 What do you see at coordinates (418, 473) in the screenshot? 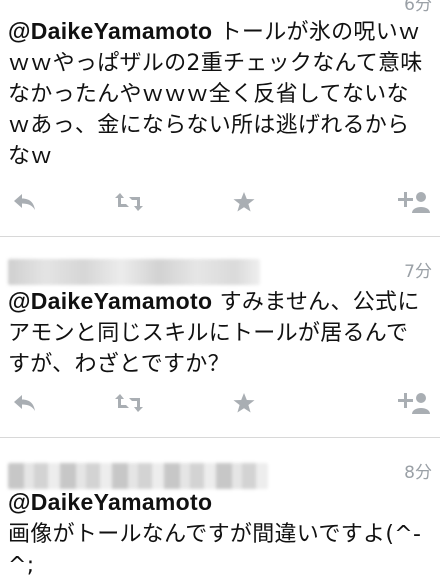
I see `tweet-timestamp: 8分` at bounding box center [418, 473].